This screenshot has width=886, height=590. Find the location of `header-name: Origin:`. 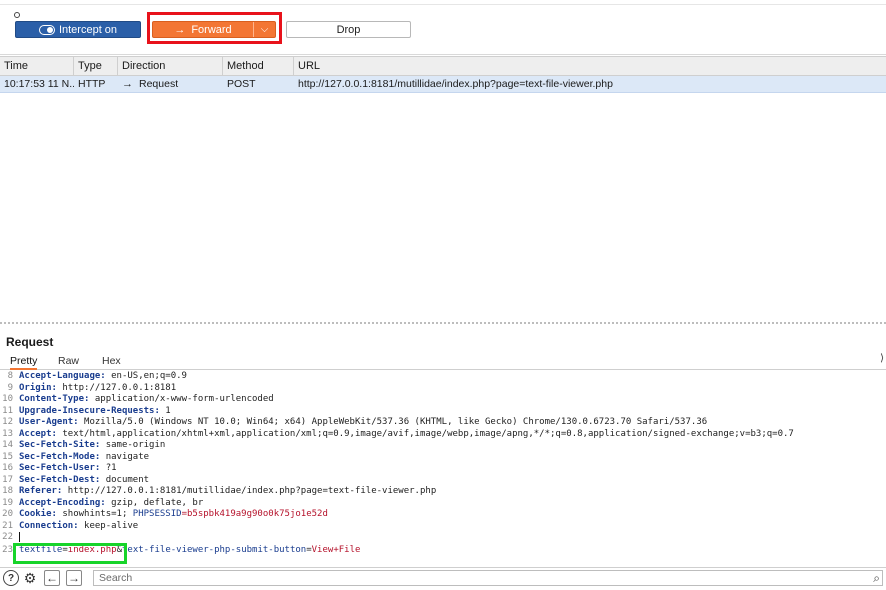

header-name: Origin: is located at coordinates (38, 387).